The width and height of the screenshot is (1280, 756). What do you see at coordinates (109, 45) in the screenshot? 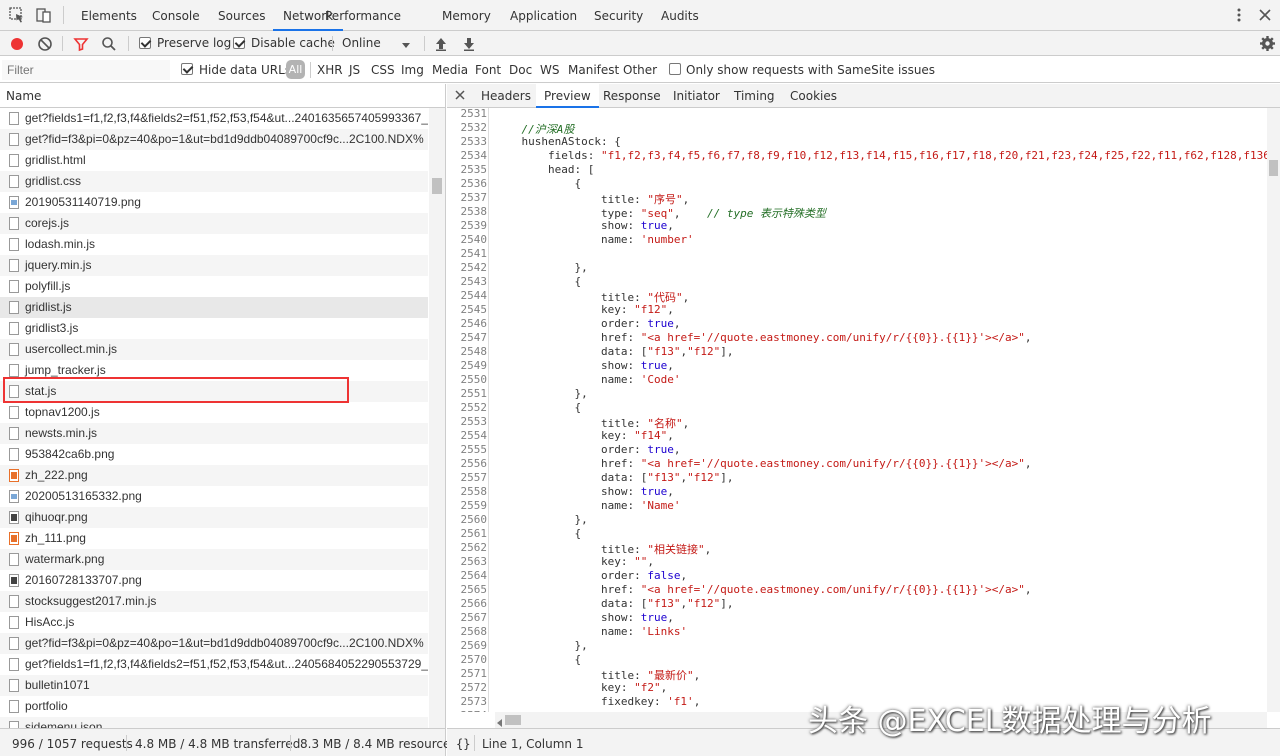
I see `search-icon` at bounding box center [109, 45].